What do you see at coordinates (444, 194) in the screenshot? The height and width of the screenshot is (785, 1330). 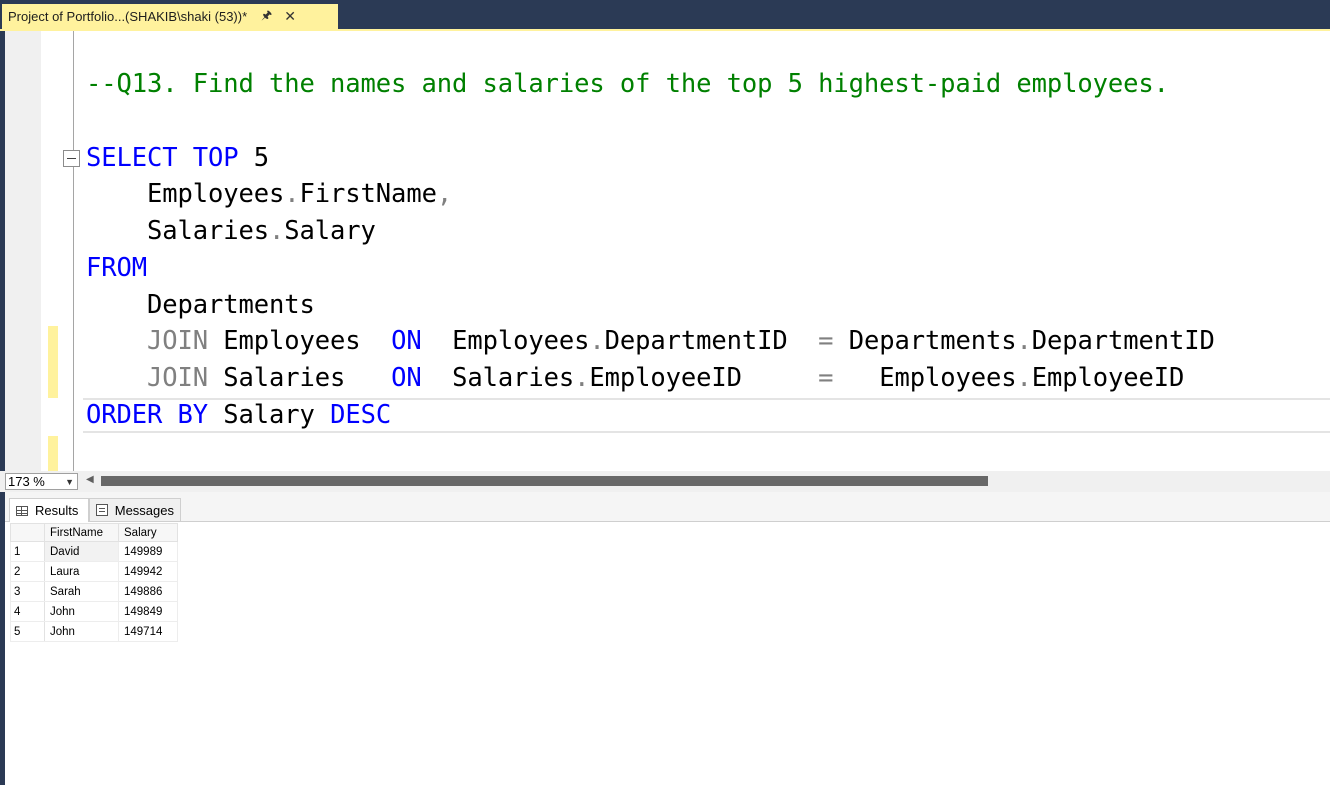 I see `code-token: ,` at bounding box center [444, 194].